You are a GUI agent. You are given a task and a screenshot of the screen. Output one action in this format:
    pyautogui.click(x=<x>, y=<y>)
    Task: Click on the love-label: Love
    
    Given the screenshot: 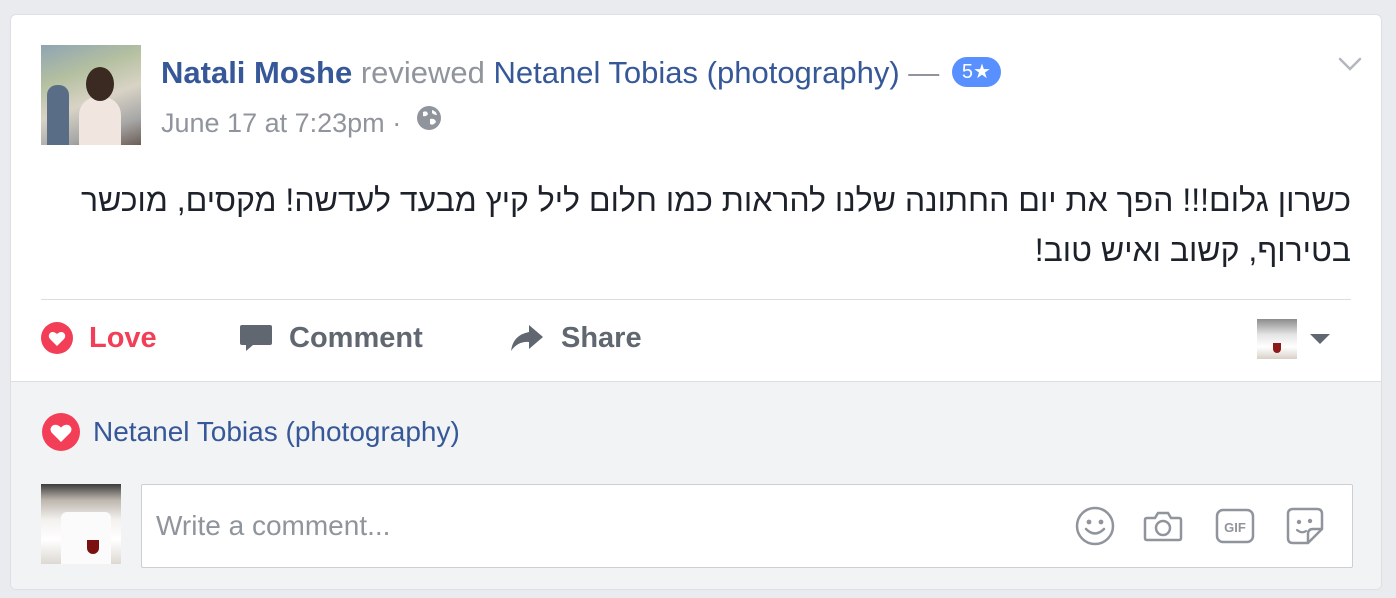 What is the action you would take?
    pyautogui.click(x=123, y=337)
    